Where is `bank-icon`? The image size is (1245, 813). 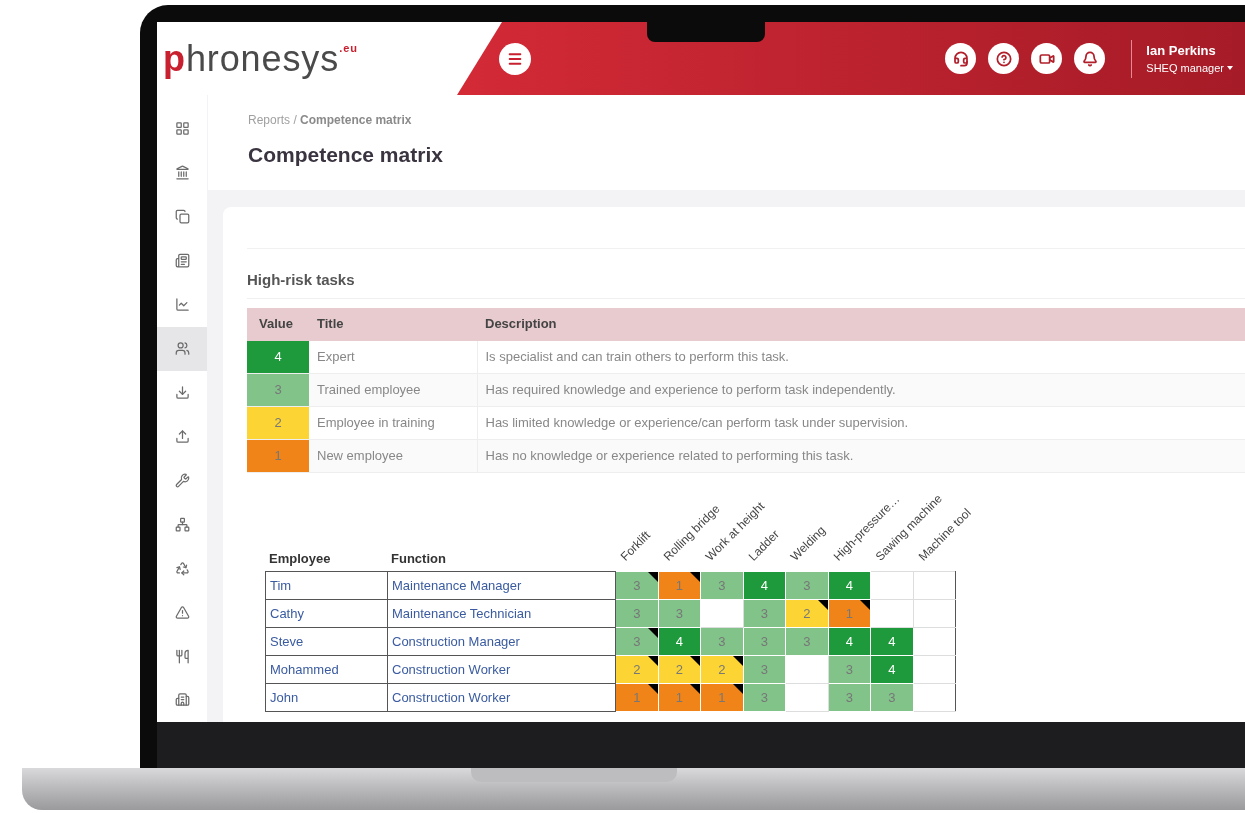 bank-icon is located at coordinates (182, 173).